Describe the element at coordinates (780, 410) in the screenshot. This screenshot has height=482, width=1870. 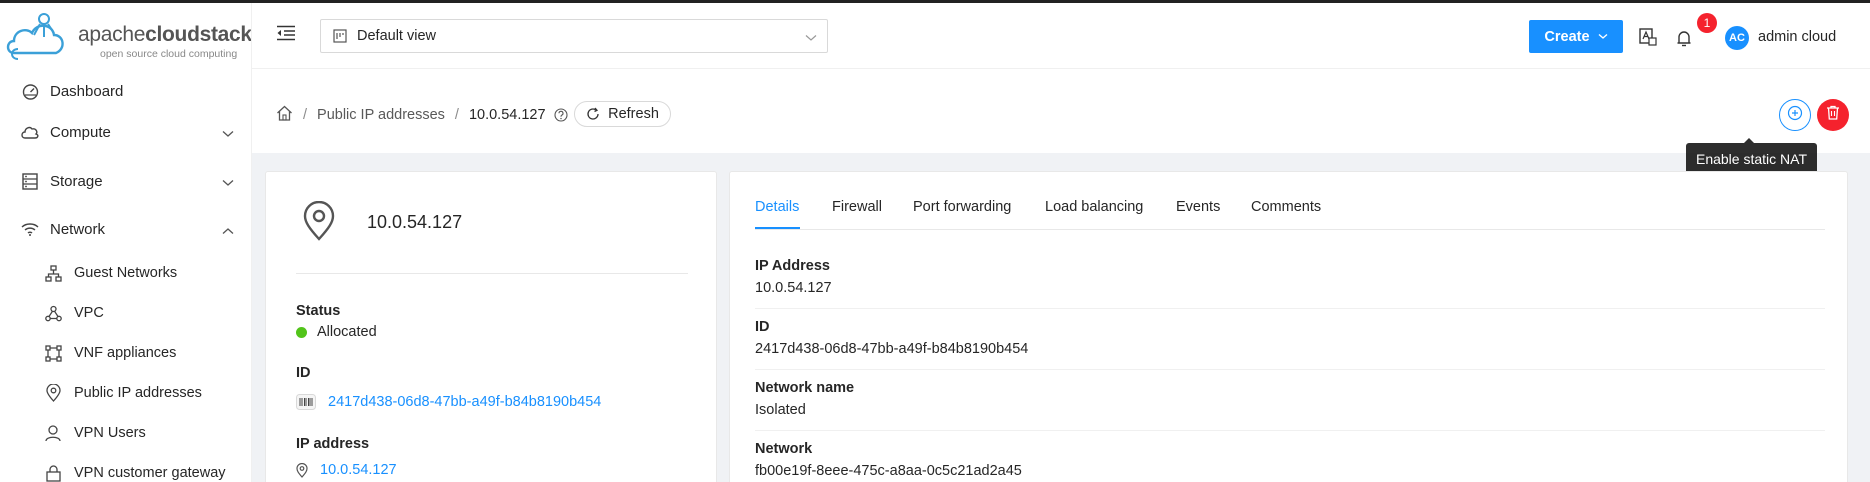
I see `detail-value: Isolated` at that location.